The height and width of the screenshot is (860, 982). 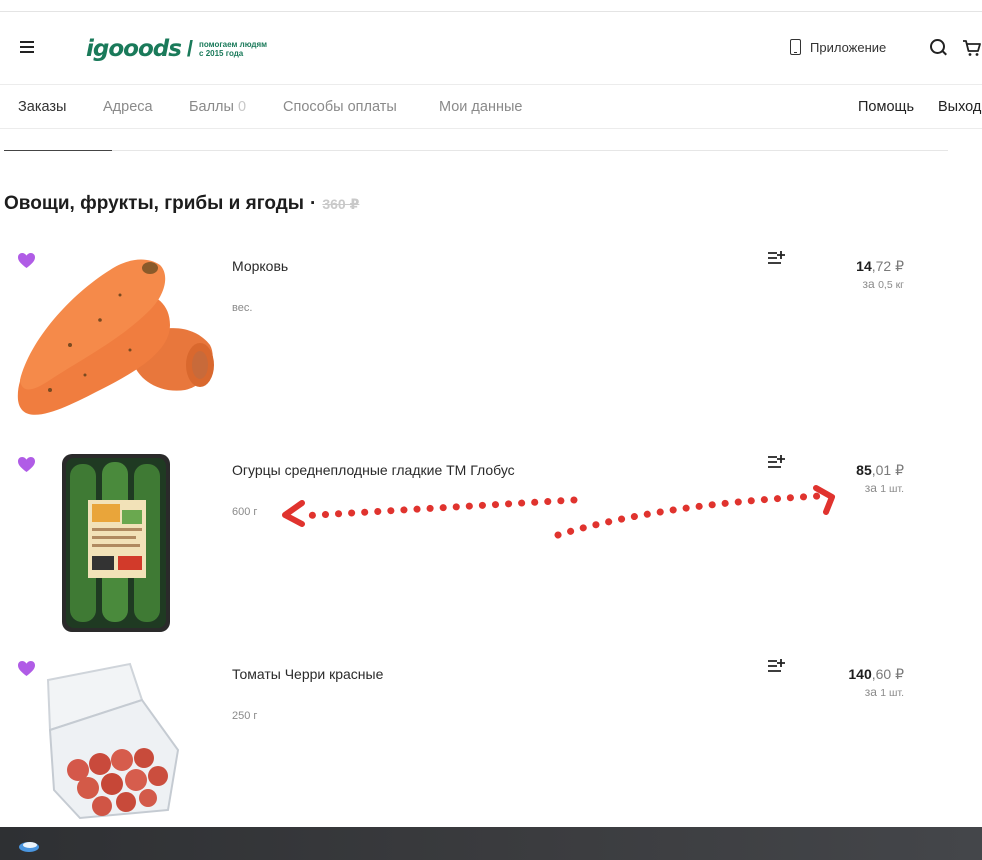 I want to click on price-per-unit: за 0,5 кг, so click(x=883, y=284).